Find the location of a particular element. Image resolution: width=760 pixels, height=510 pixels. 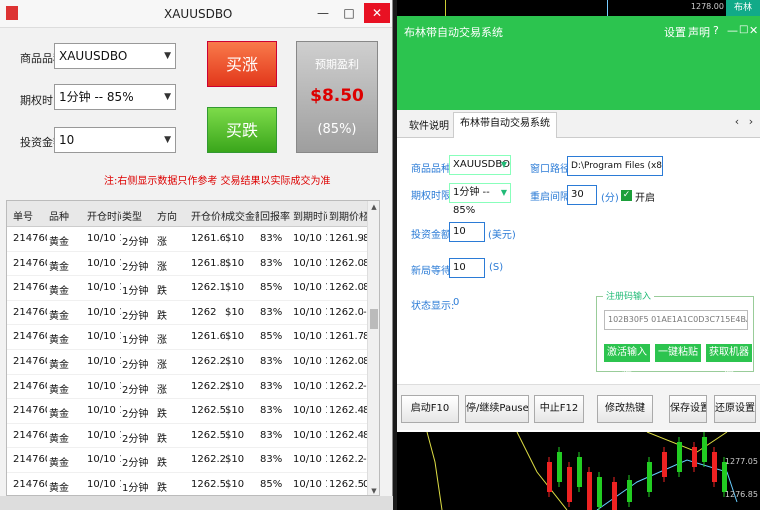

bottom-strip is located at coordinates (196, 503).